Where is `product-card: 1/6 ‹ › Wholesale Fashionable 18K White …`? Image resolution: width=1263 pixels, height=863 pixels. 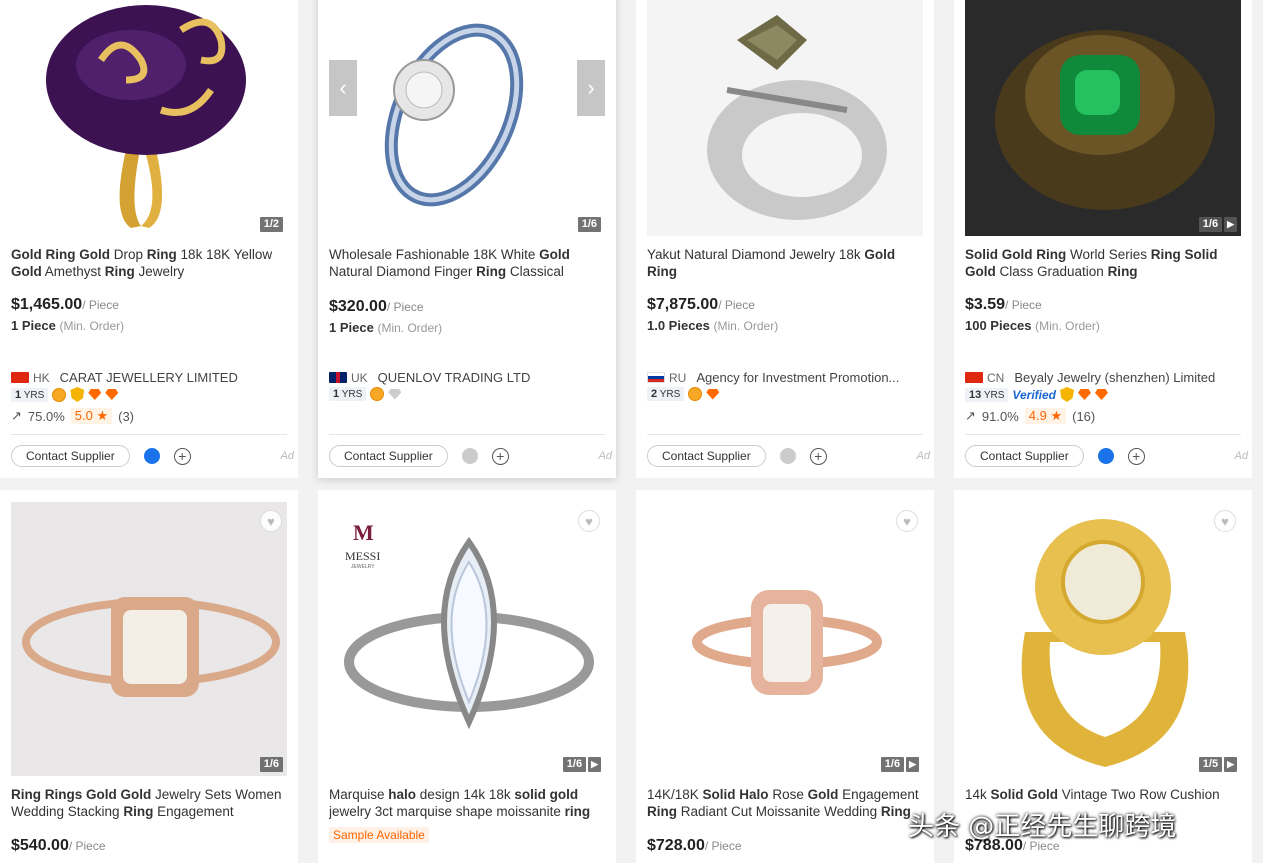 product-card: 1/6 ‹ › Wholesale Fashionable 18K White … is located at coordinates (467, 239).